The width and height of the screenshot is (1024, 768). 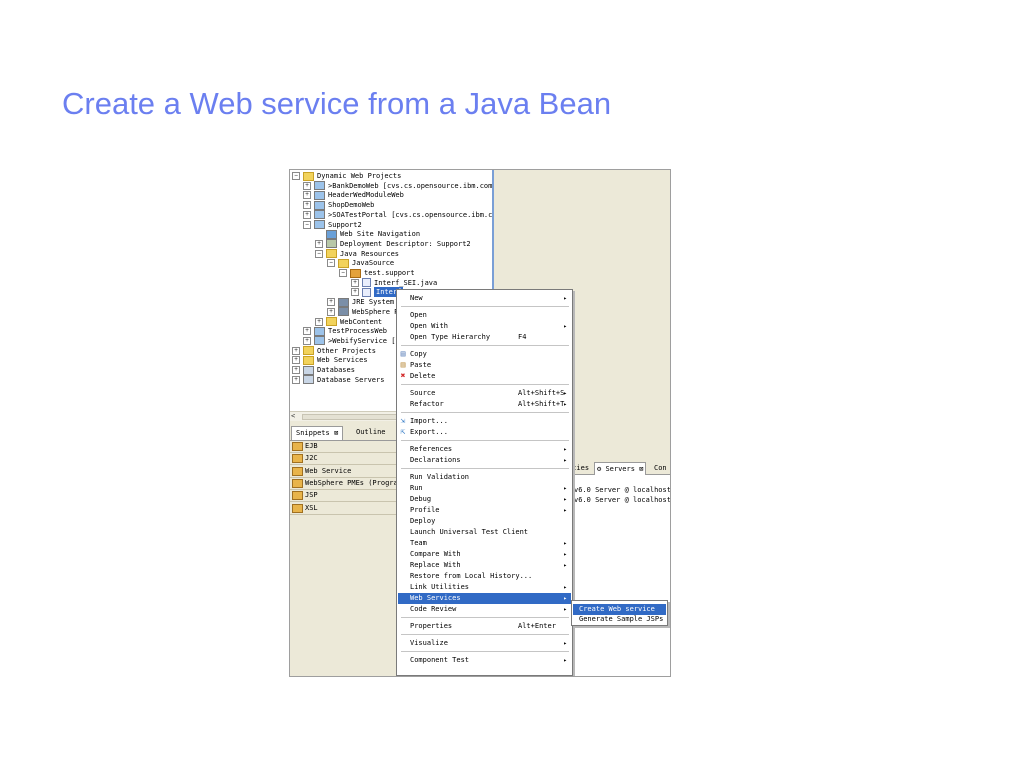 I want to click on tree-item: − JavaSource, so click(x=360, y=263).